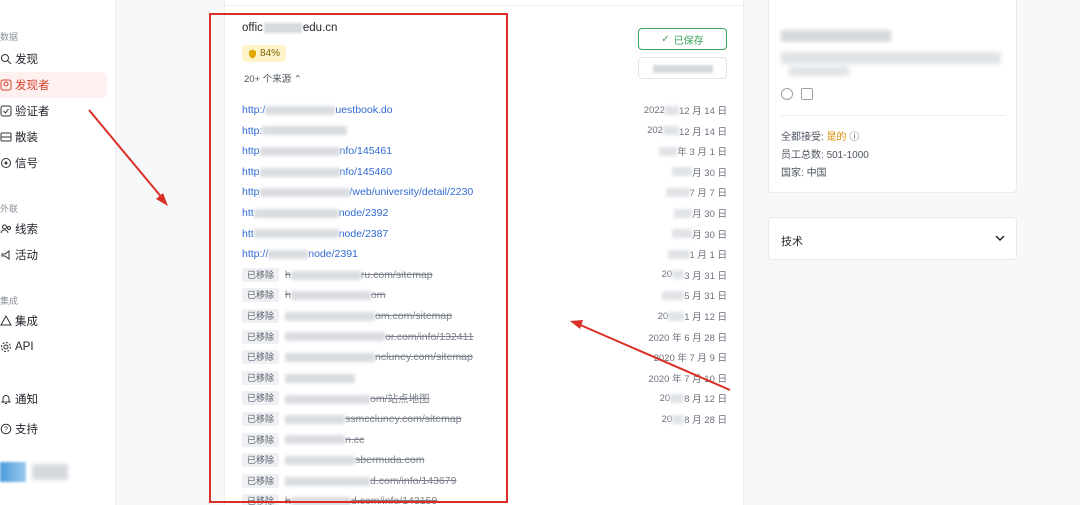  I want to click on country-value: 中国, so click(816, 173).